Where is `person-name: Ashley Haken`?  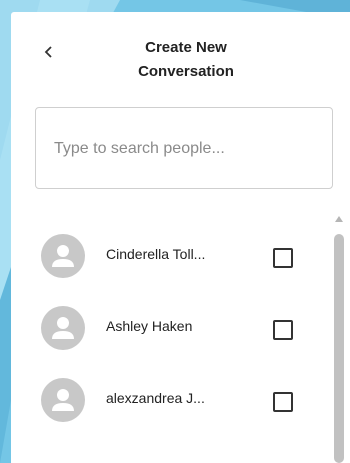
person-name: Ashley Haken is located at coordinates (149, 326).